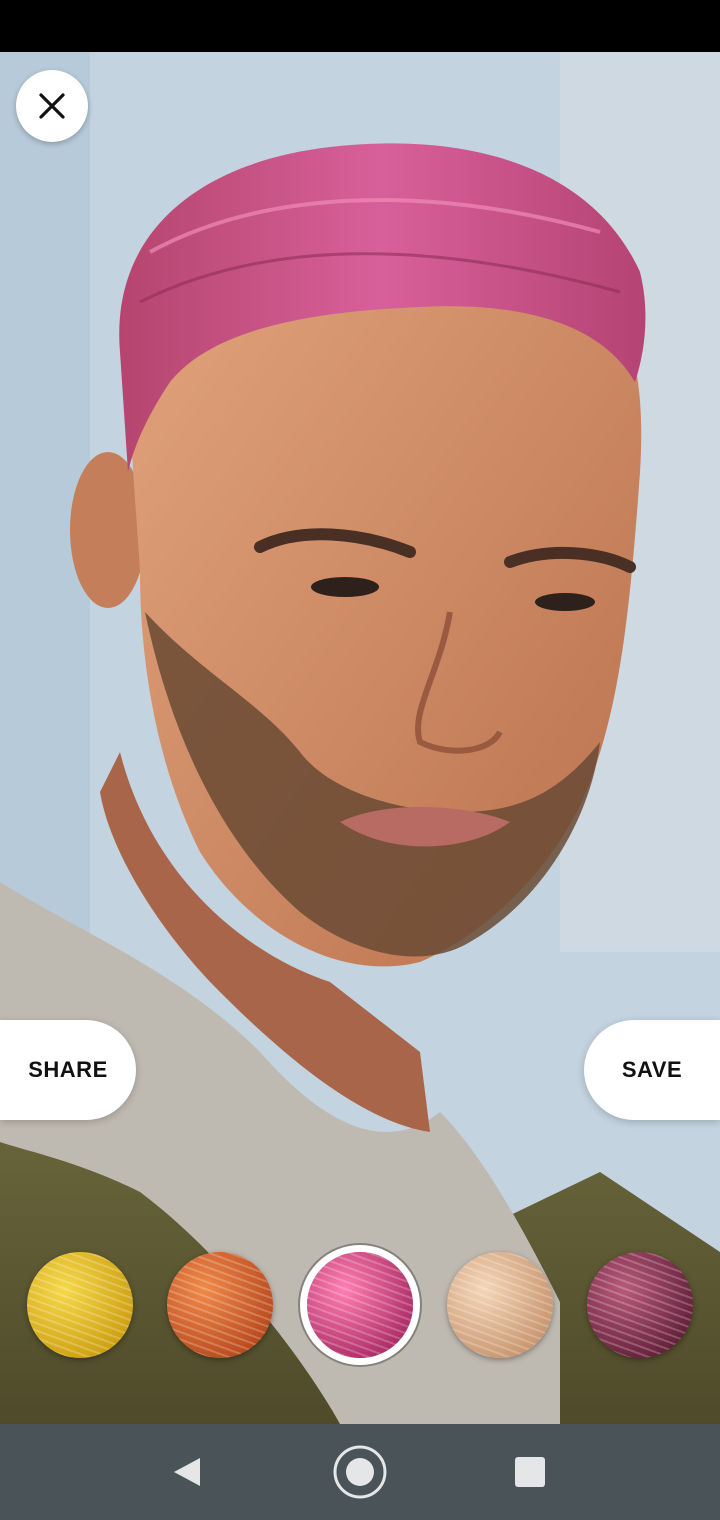 This screenshot has height=1520, width=720. I want to click on swatch-magenta-pink, so click(360, 1305).